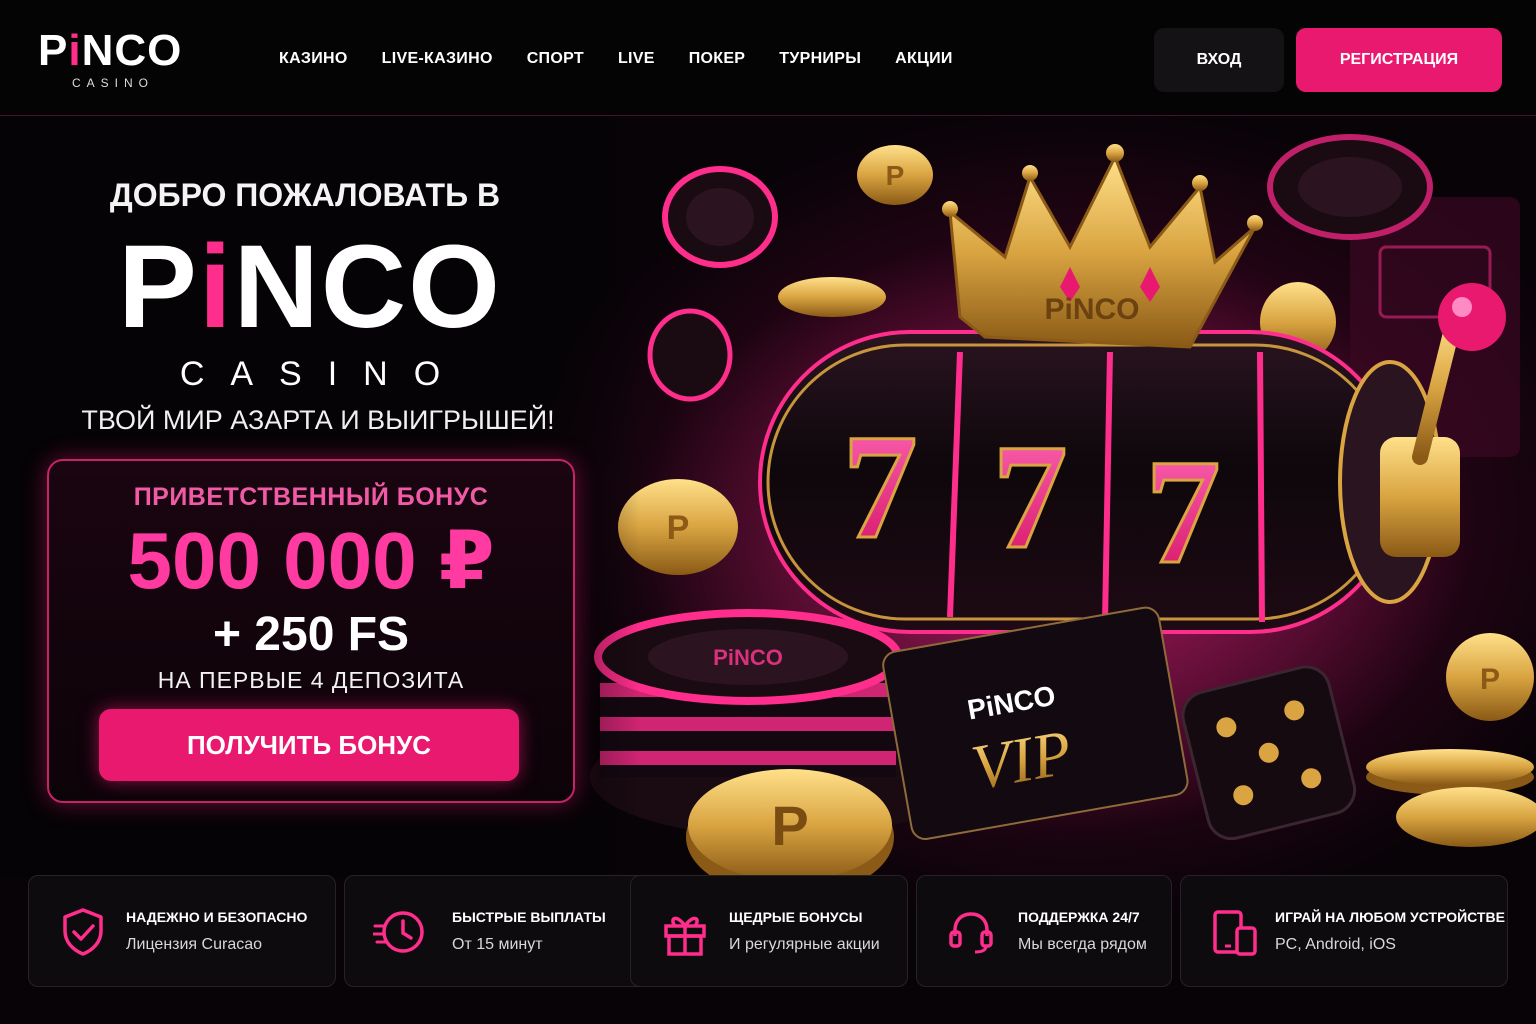  What do you see at coordinates (1082, 944) in the screenshot?
I see `feature-subtitle: Мы всегда рядом` at bounding box center [1082, 944].